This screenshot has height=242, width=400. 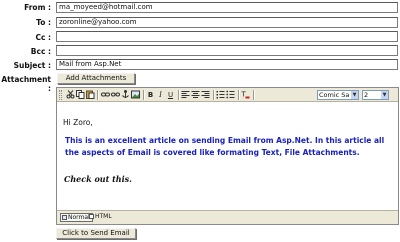 What do you see at coordinates (227, 22) in the screenshot?
I see `to-field: zoronline@yahoo.com` at bounding box center [227, 22].